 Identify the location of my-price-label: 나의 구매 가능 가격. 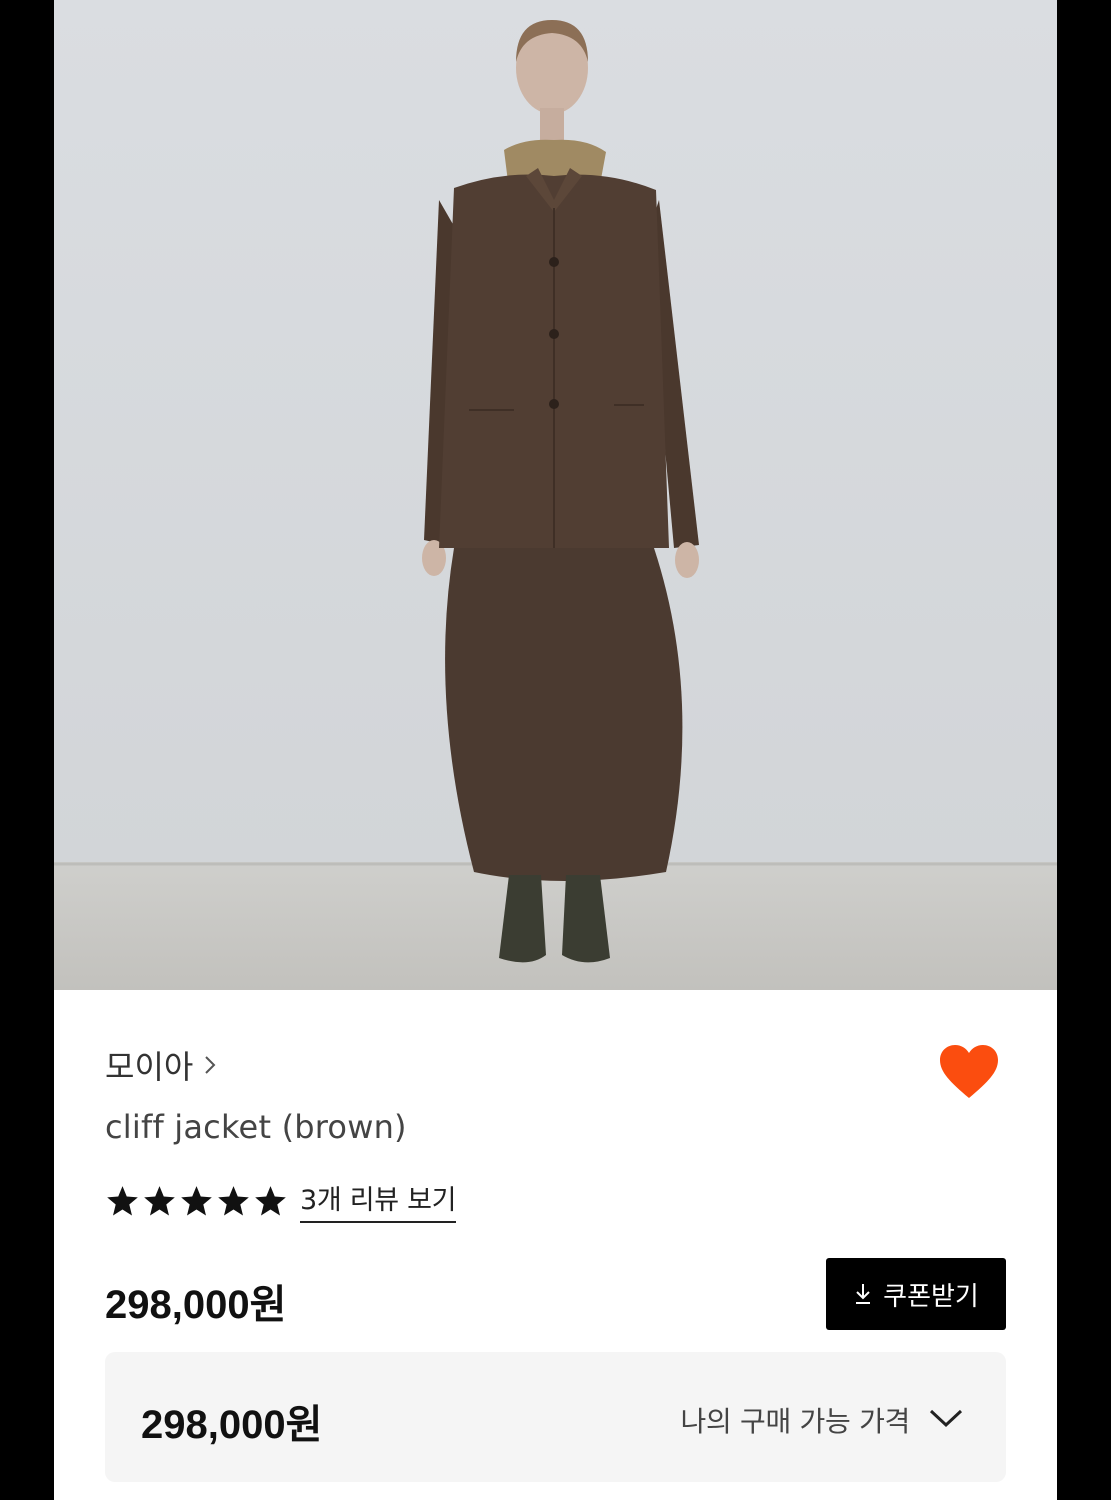
(795, 1421).